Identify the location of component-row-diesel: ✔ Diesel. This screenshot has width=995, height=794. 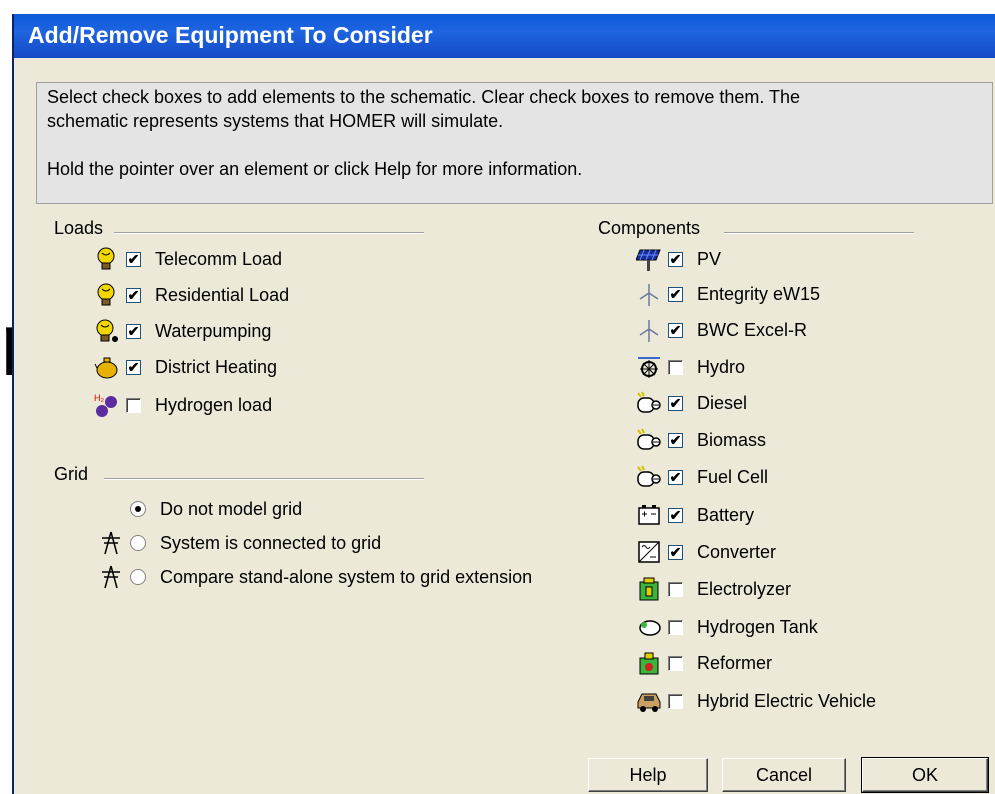
(691, 403).